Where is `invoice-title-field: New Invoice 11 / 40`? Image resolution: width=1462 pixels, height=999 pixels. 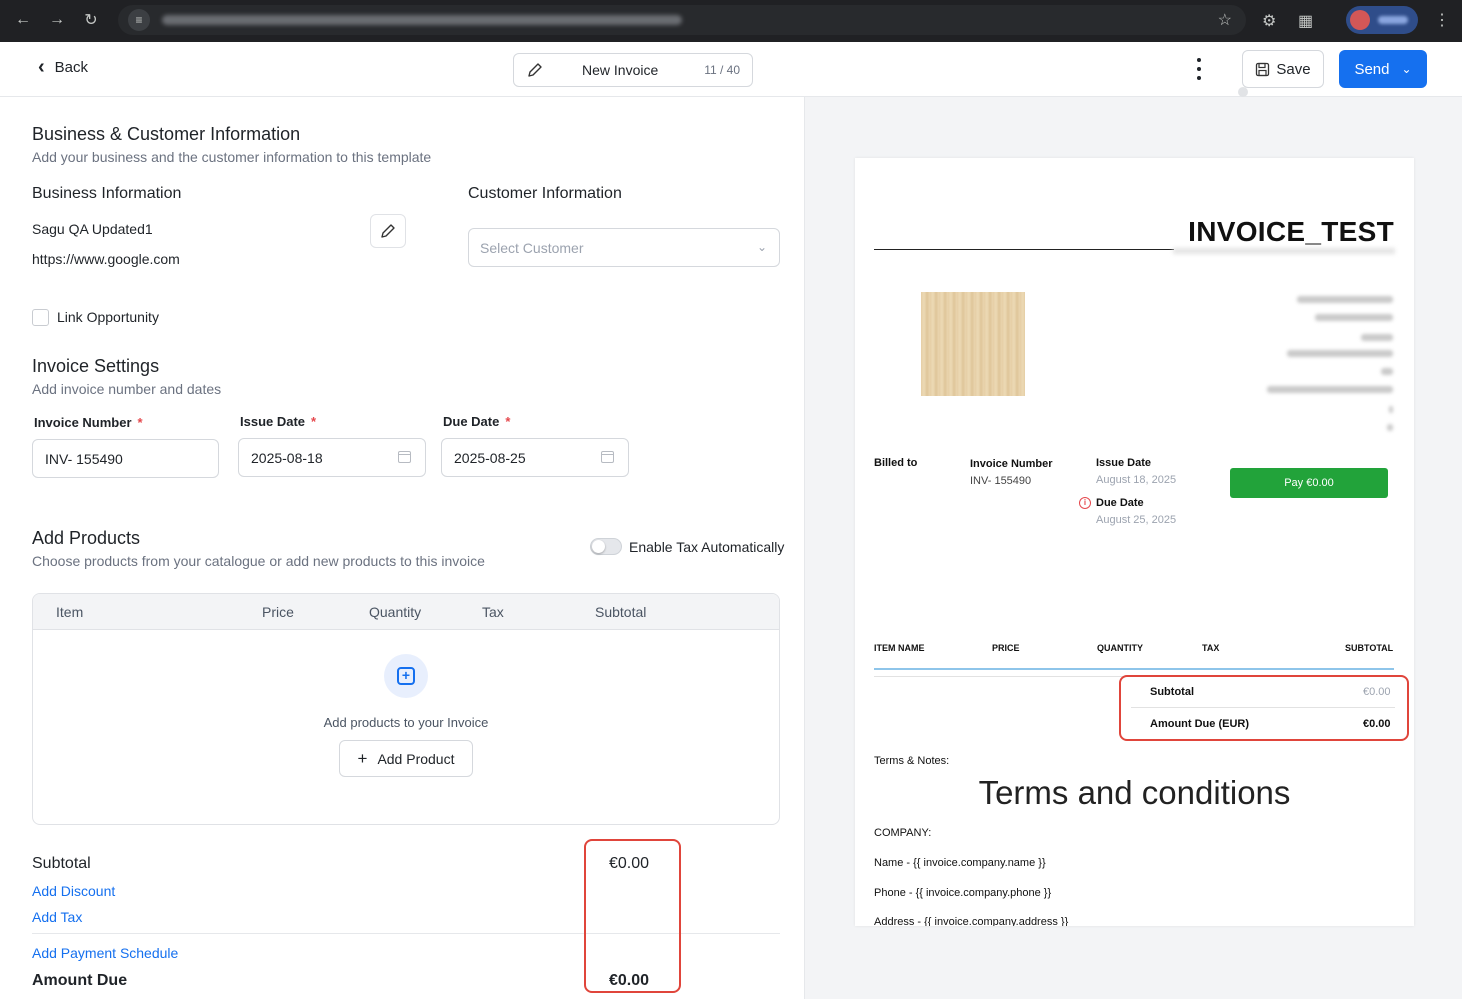 invoice-title-field: New Invoice 11 / 40 is located at coordinates (633, 70).